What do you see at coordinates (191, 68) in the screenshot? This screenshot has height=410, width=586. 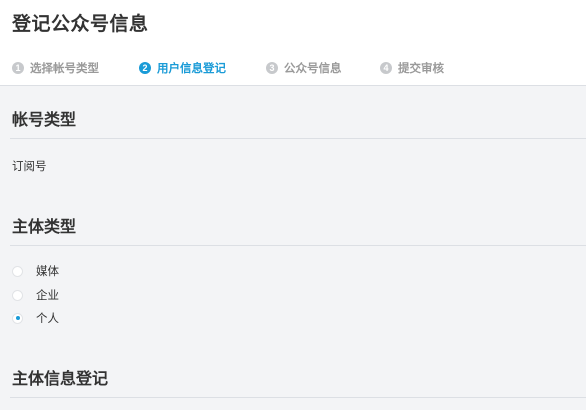 I see `step-label: 用户信息登记` at bounding box center [191, 68].